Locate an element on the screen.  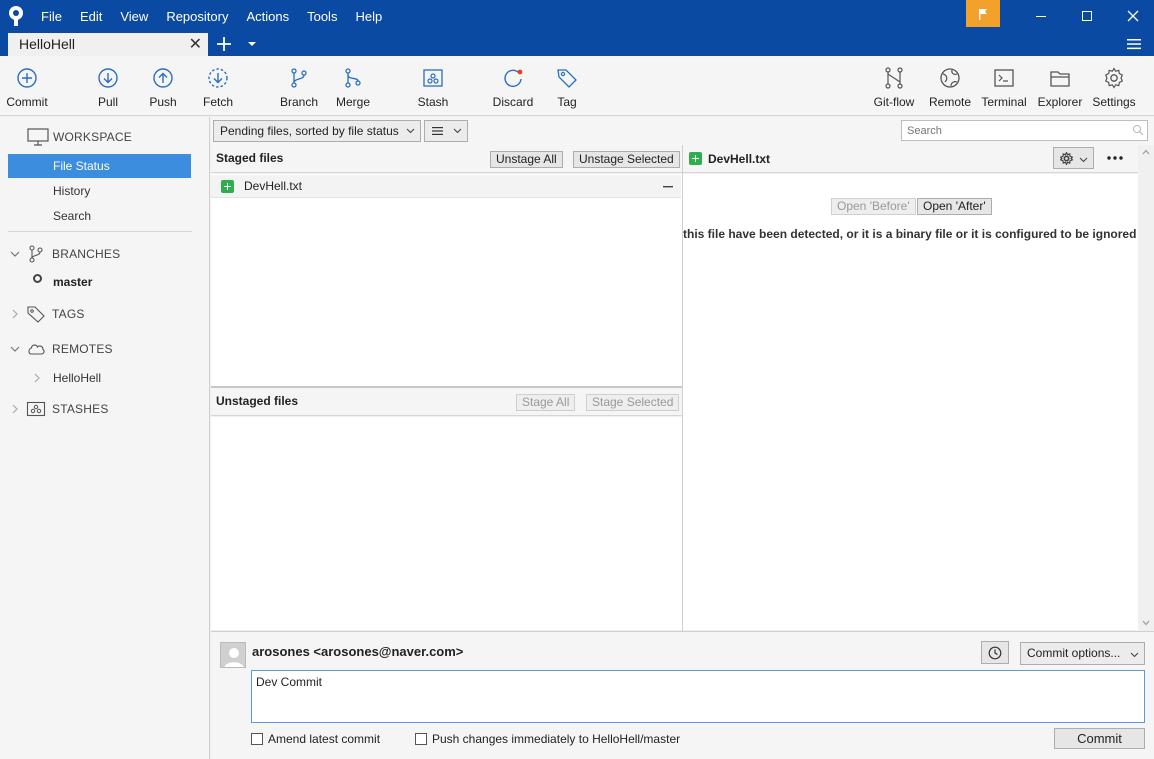
branches-header: BRANCHES is located at coordinates (65, 254).